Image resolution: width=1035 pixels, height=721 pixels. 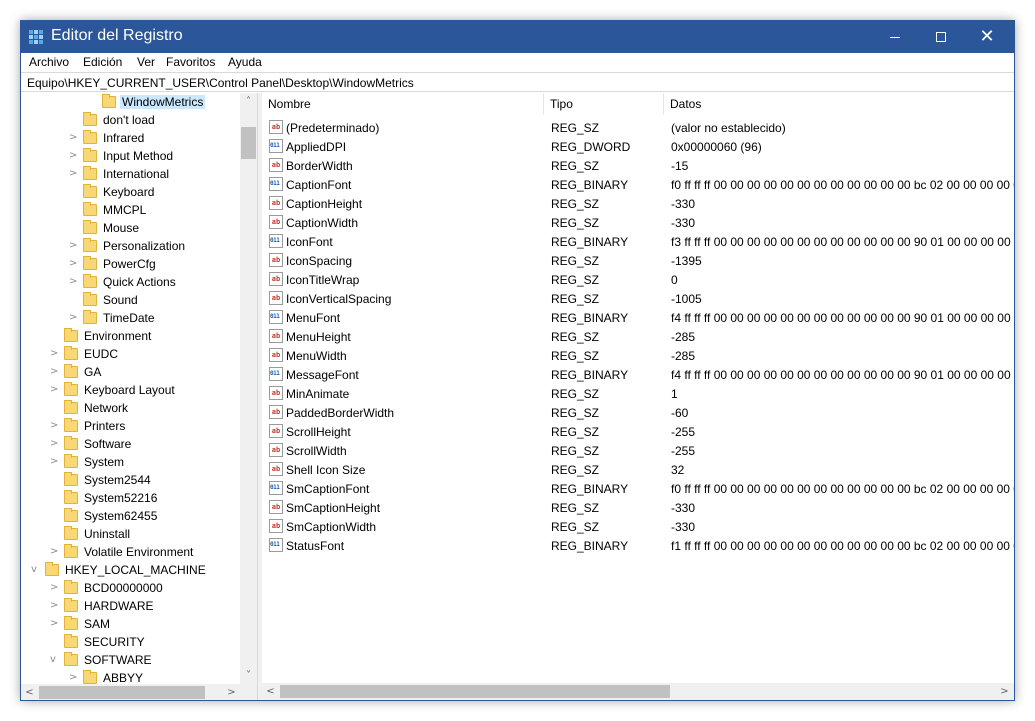 I want to click on tree-item: Uninstall, so click(x=130, y=535).